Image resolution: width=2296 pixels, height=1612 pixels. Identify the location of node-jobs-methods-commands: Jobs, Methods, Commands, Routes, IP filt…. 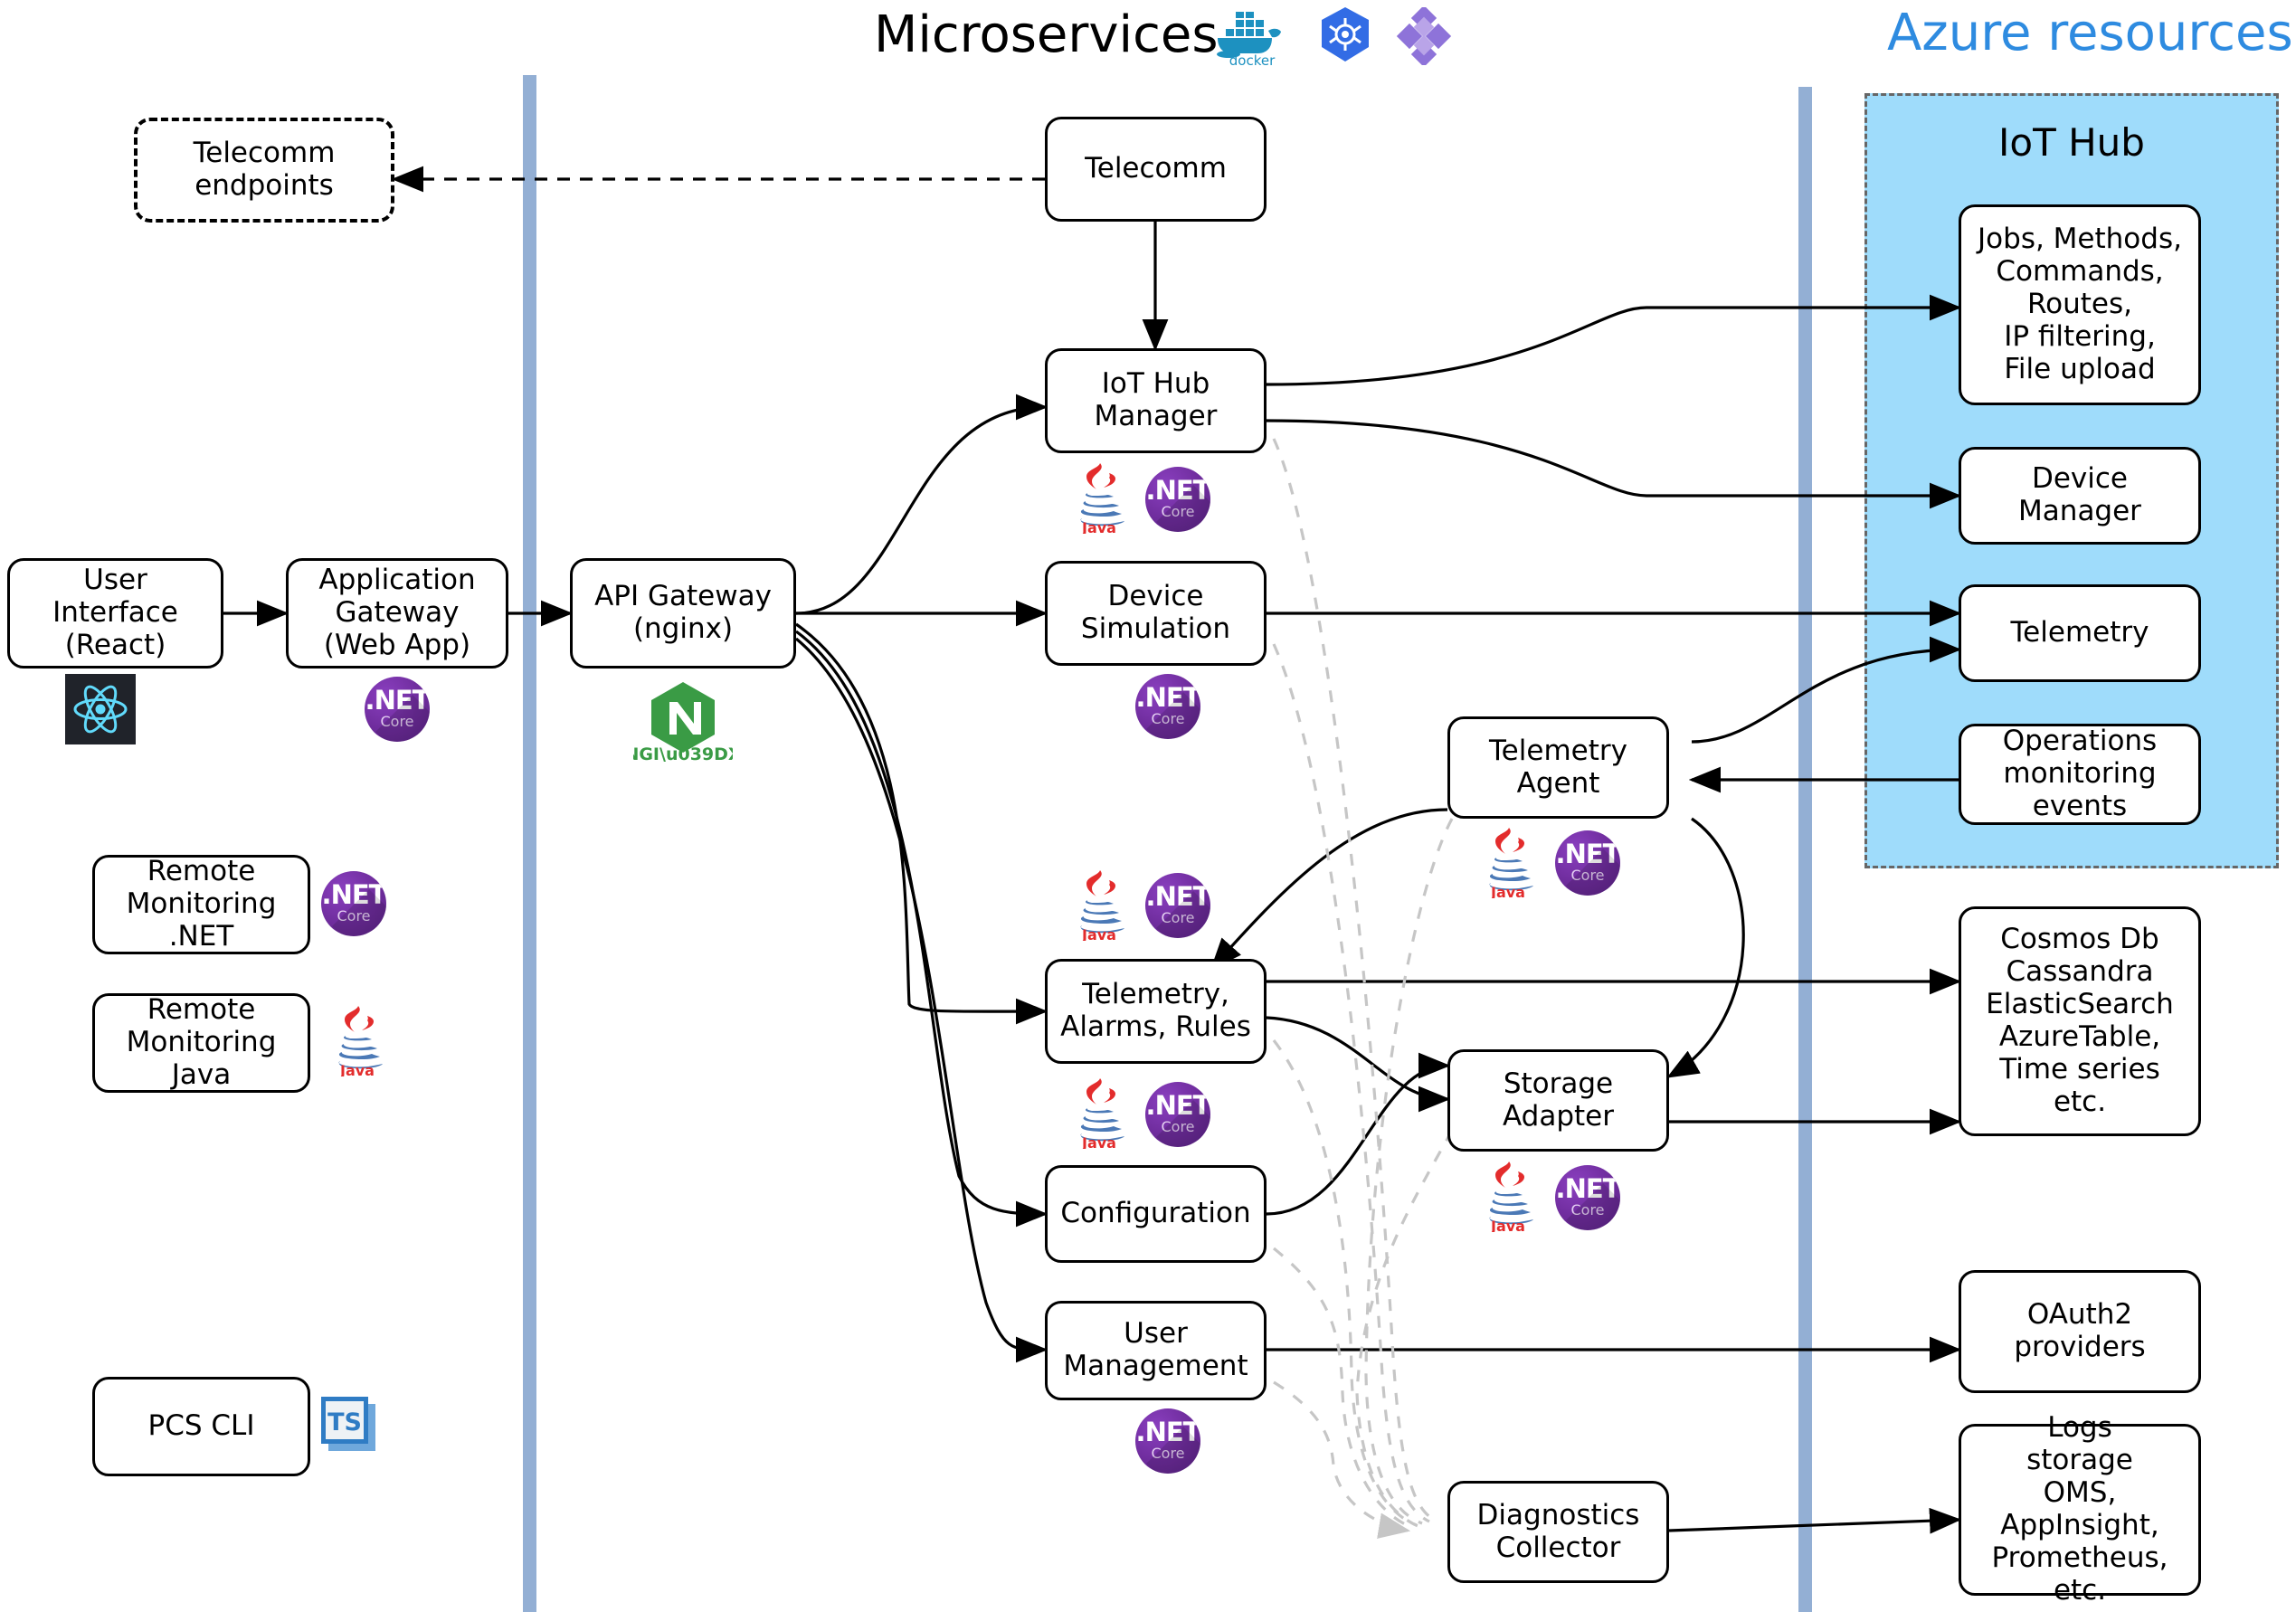
(2080, 304).